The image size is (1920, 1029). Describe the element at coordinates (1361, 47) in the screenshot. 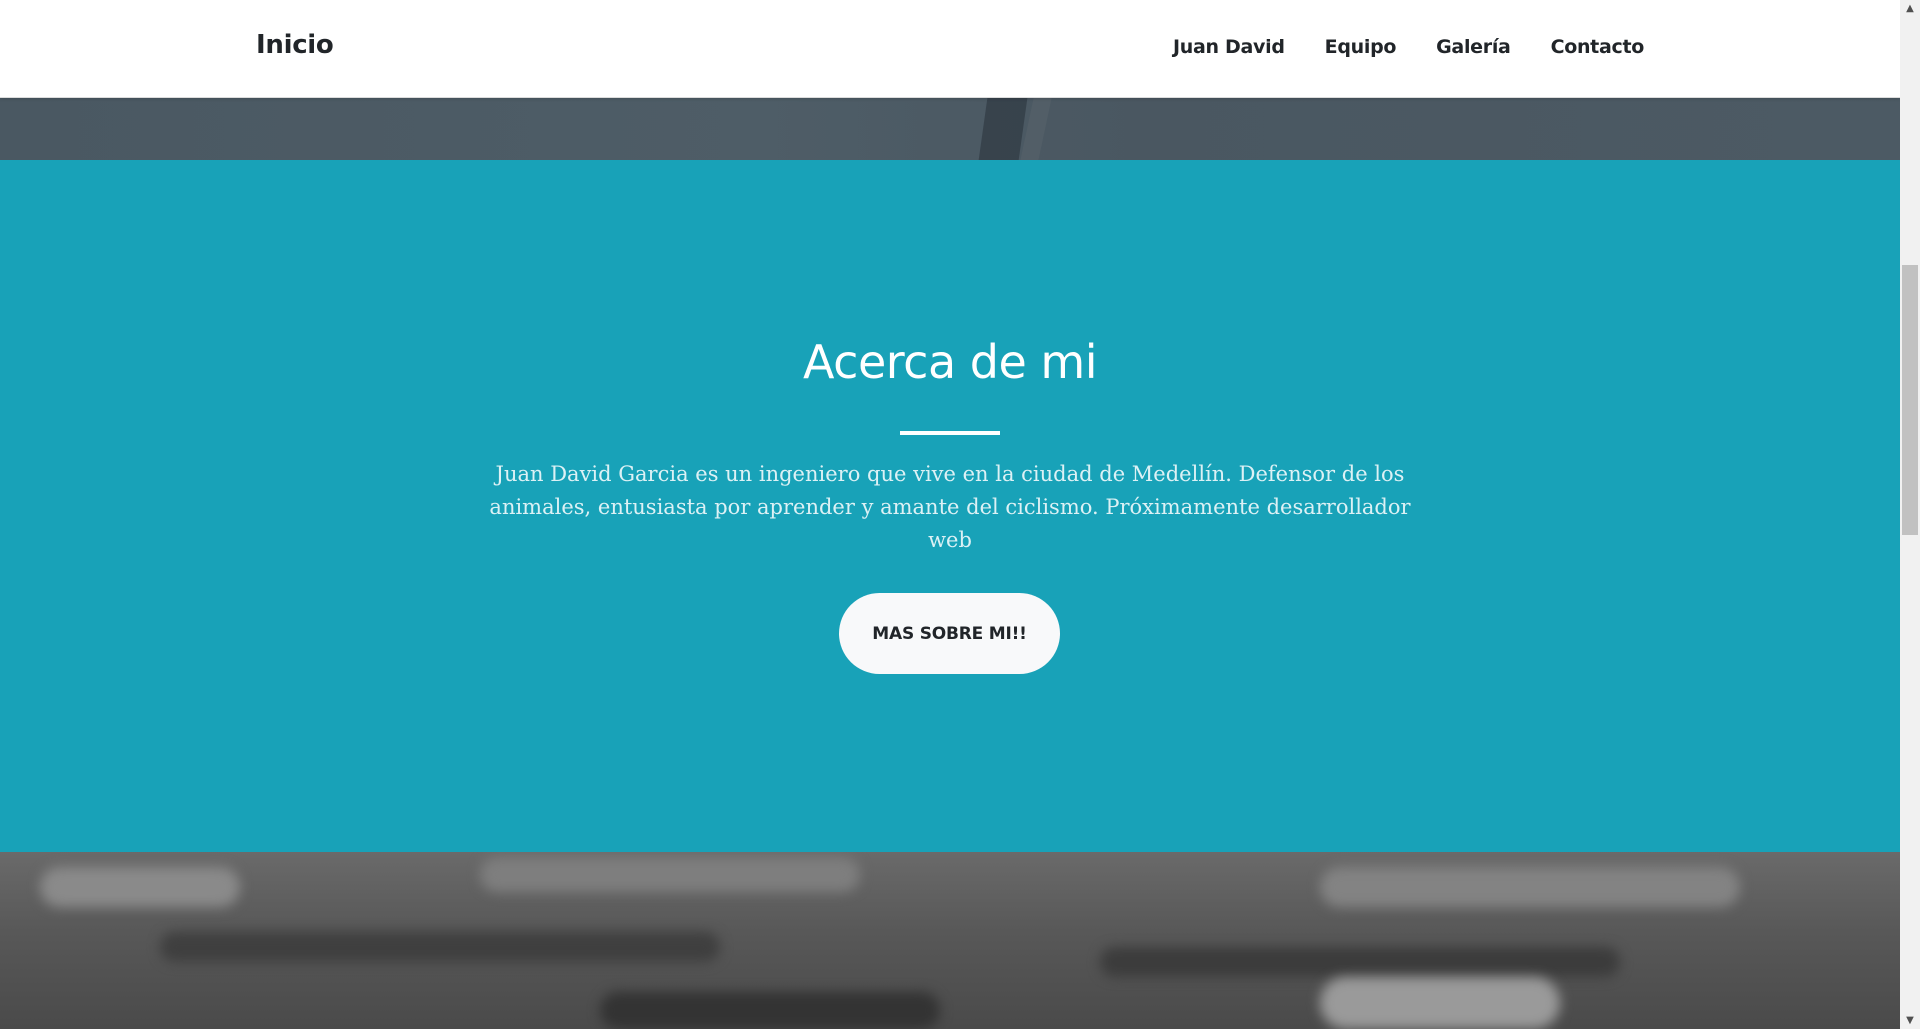

I see `nav-link-equipo: Equipo` at that location.